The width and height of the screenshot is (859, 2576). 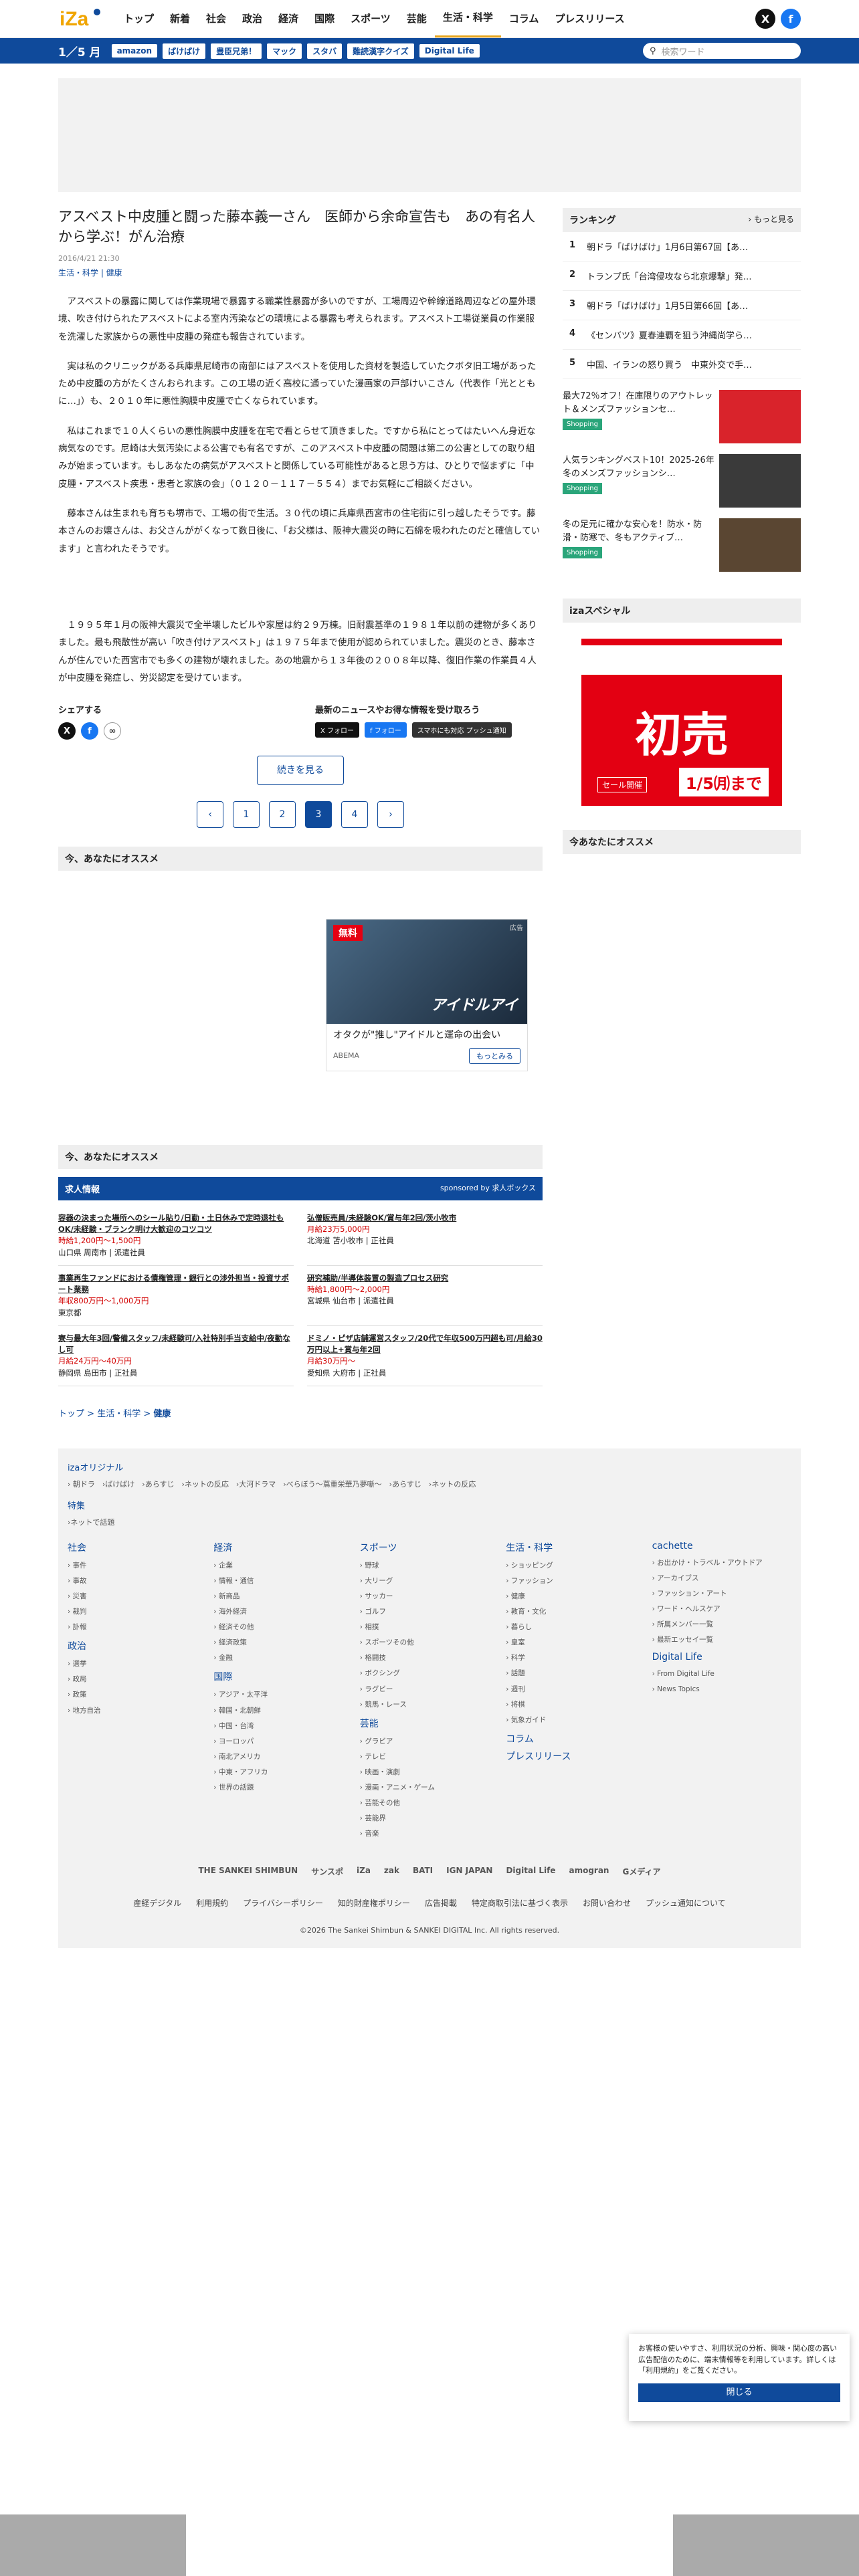 What do you see at coordinates (283, 1566) in the screenshot?
I see `footer-link: › 企業` at bounding box center [283, 1566].